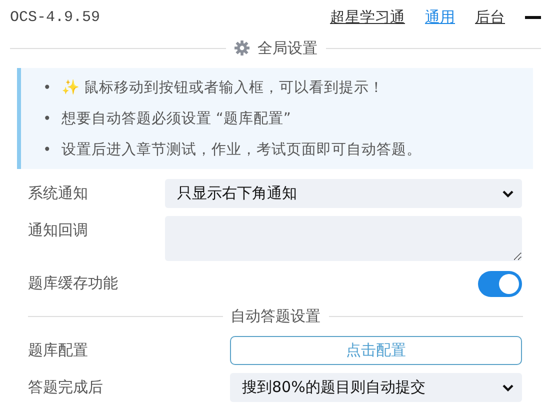 This screenshot has height=420, width=551. I want to click on select-field: 只显示右下角通知, so click(343, 193).